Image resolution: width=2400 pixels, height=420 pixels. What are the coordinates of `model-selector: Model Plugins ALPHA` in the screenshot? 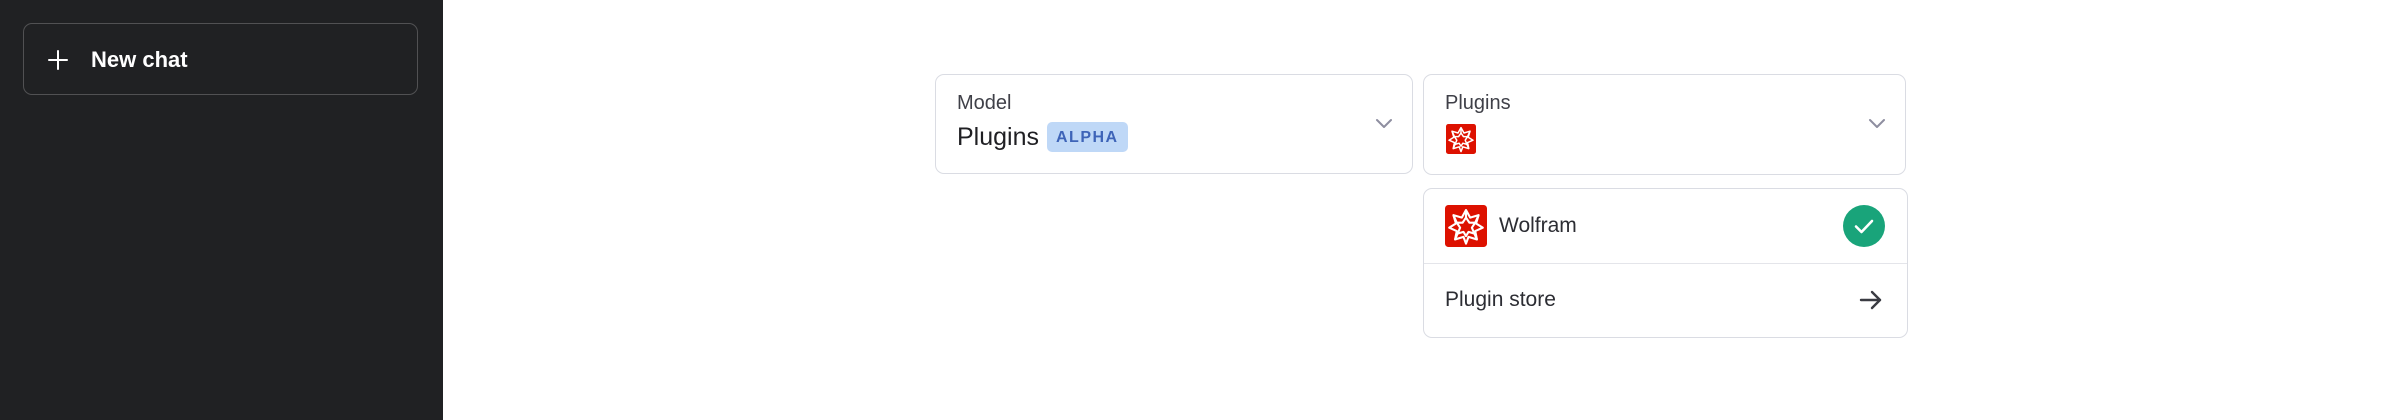 It's located at (1174, 124).